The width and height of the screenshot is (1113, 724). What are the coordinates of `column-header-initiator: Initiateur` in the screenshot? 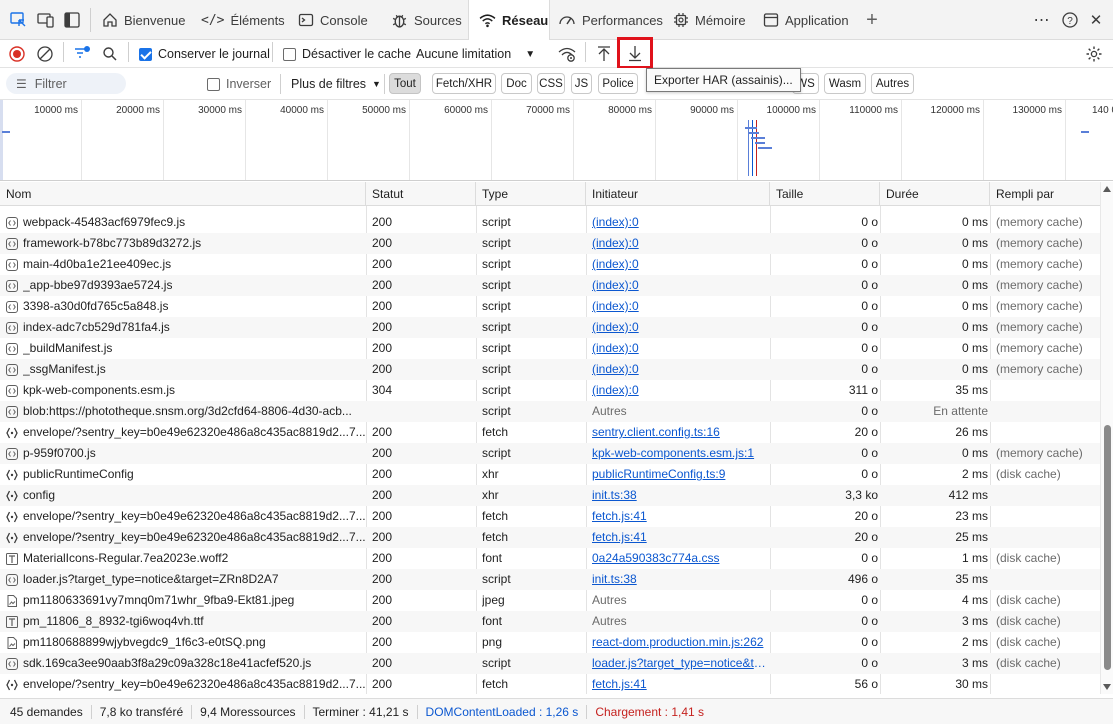 It's located at (678, 194).